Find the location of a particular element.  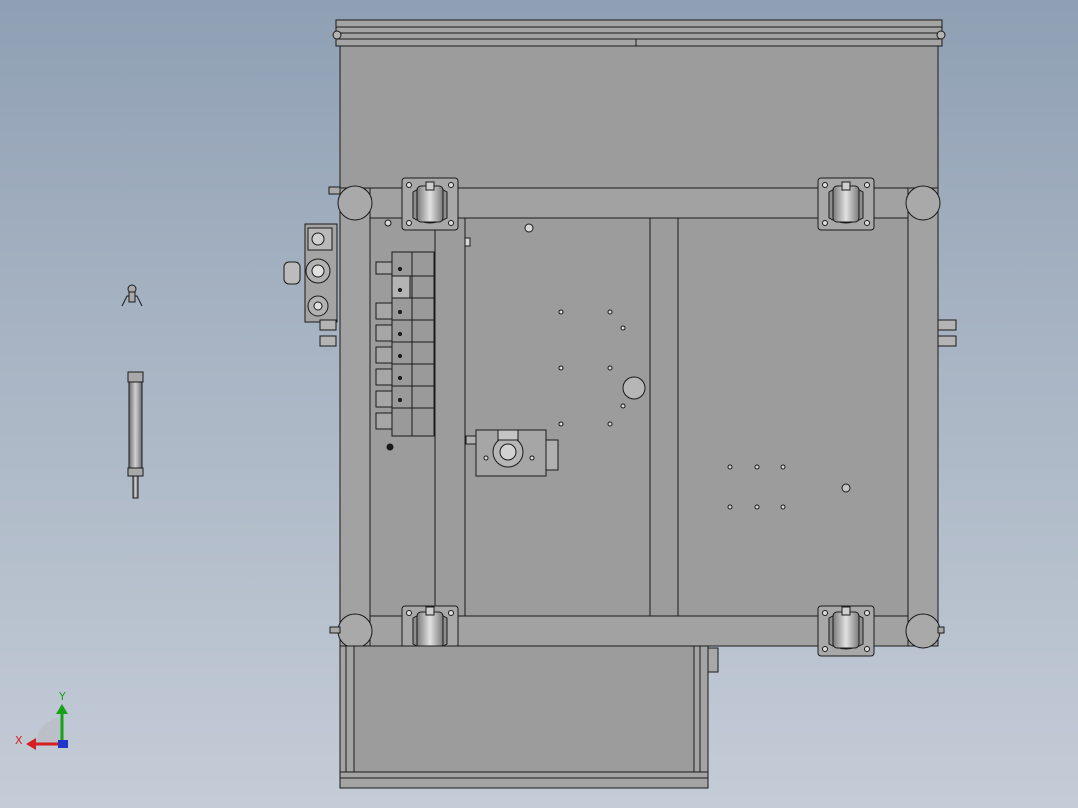

caster-top-left is located at coordinates (430, 204).